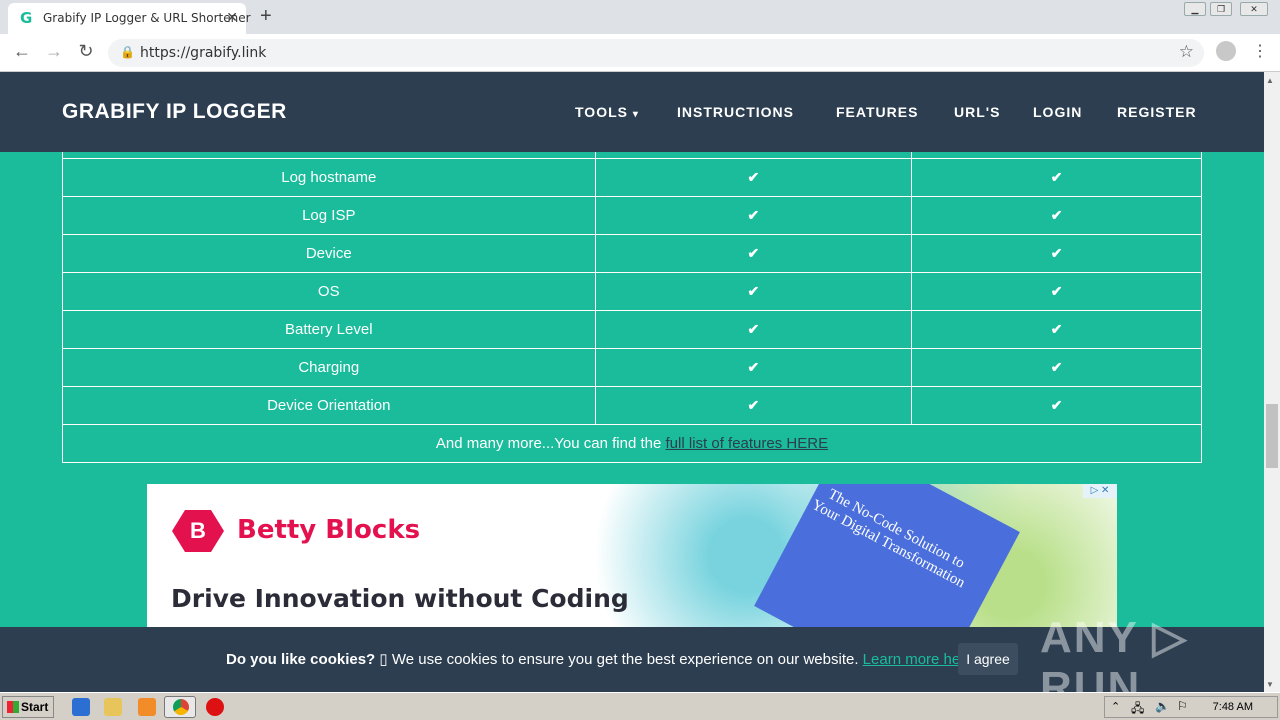 This screenshot has width=1280, height=720. Describe the element at coordinates (174, 112) in the screenshot. I see `site-brand: GRABIFY IP LOGGER` at that location.